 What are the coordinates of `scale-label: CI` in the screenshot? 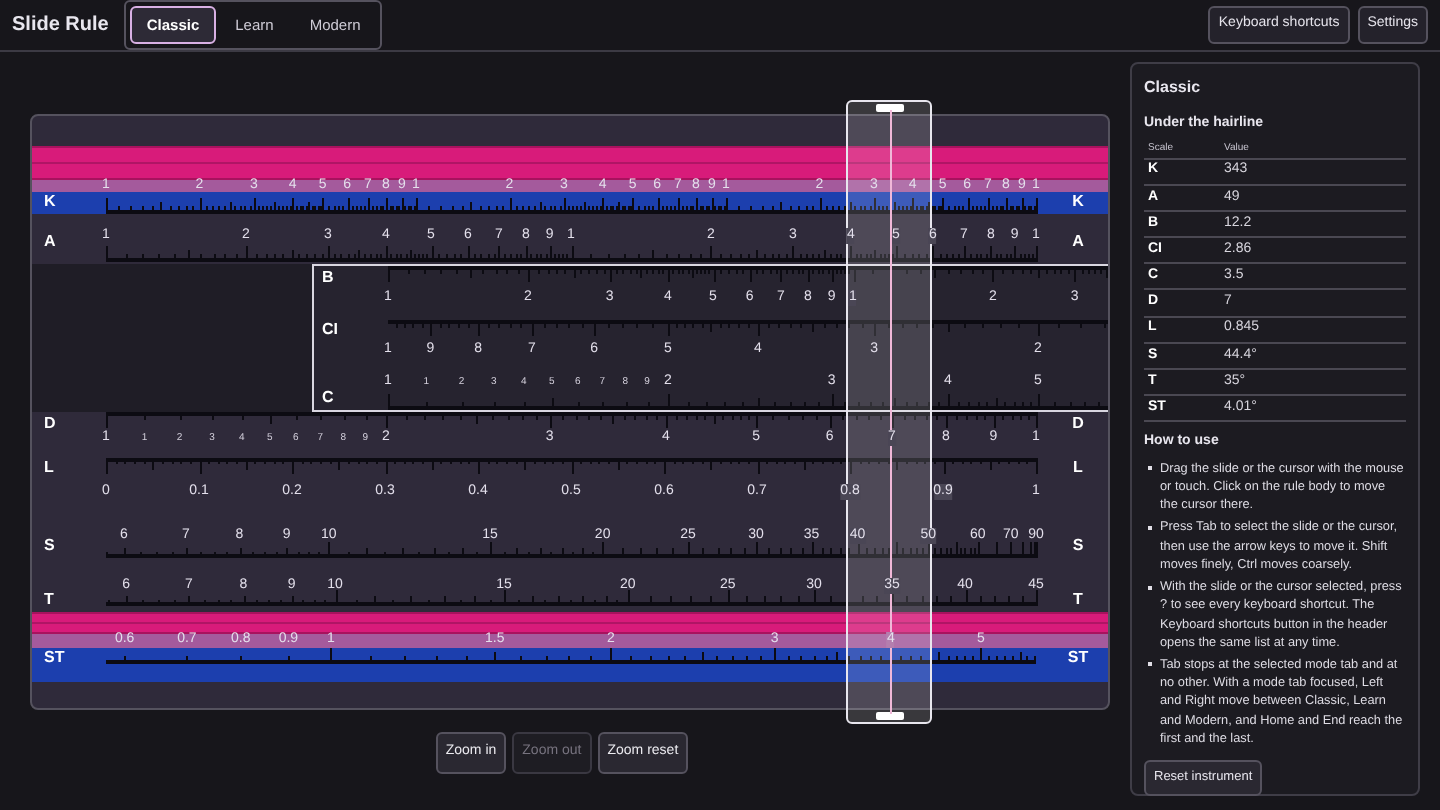 It's located at (329, 329).